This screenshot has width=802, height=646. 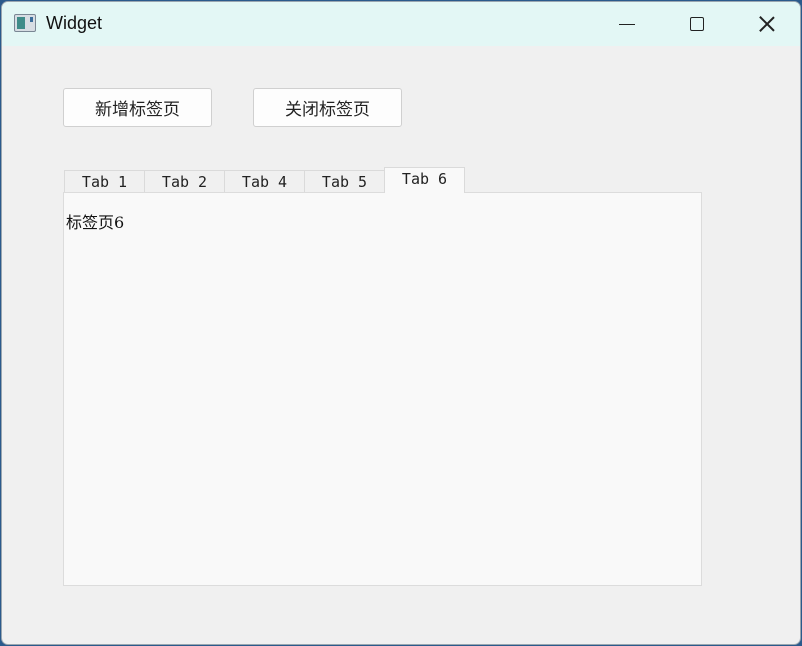 I want to click on maximize-icon, so click(x=697, y=24).